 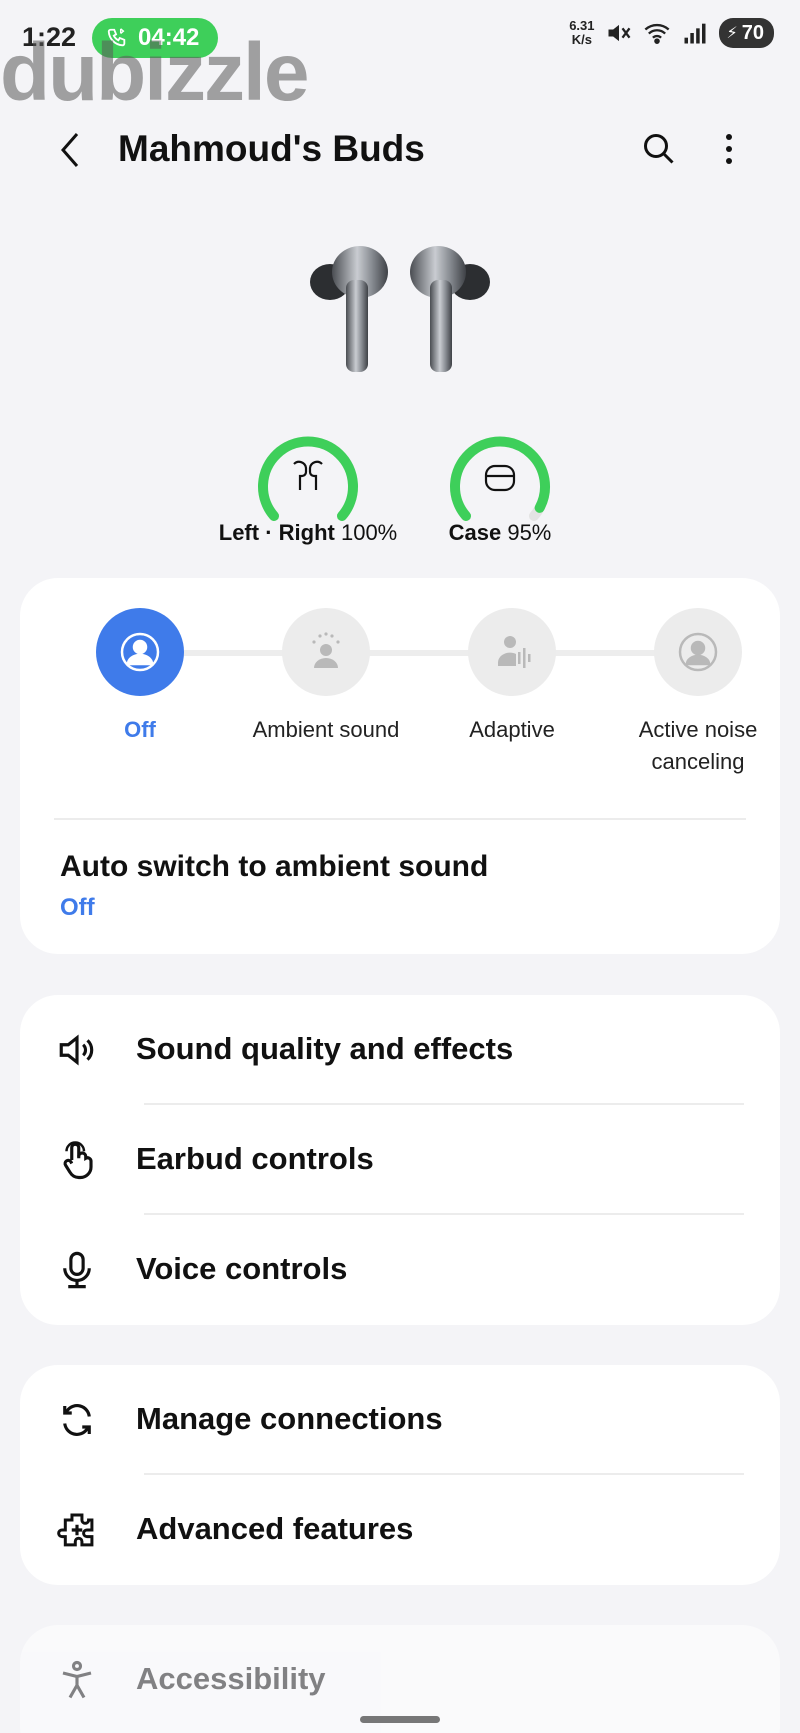 I want to click on menu-item-label: Manage connections, so click(x=289, y=1418).